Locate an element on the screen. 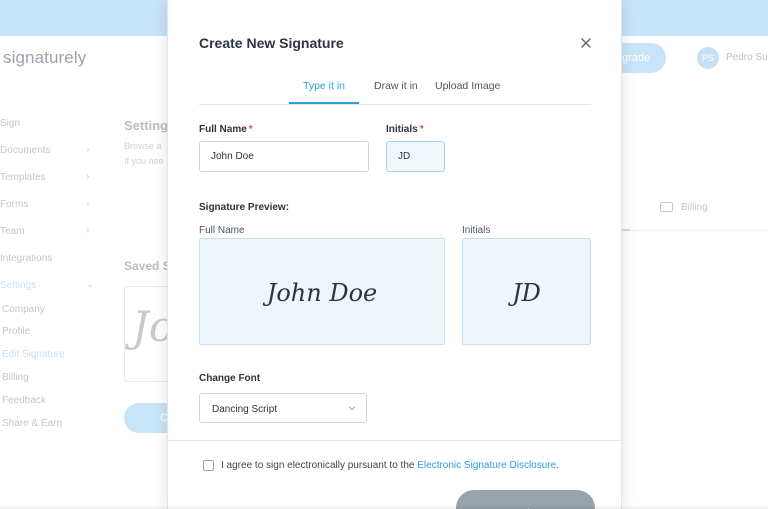 The width and height of the screenshot is (768, 509). consent-text-end: . is located at coordinates (557, 465).